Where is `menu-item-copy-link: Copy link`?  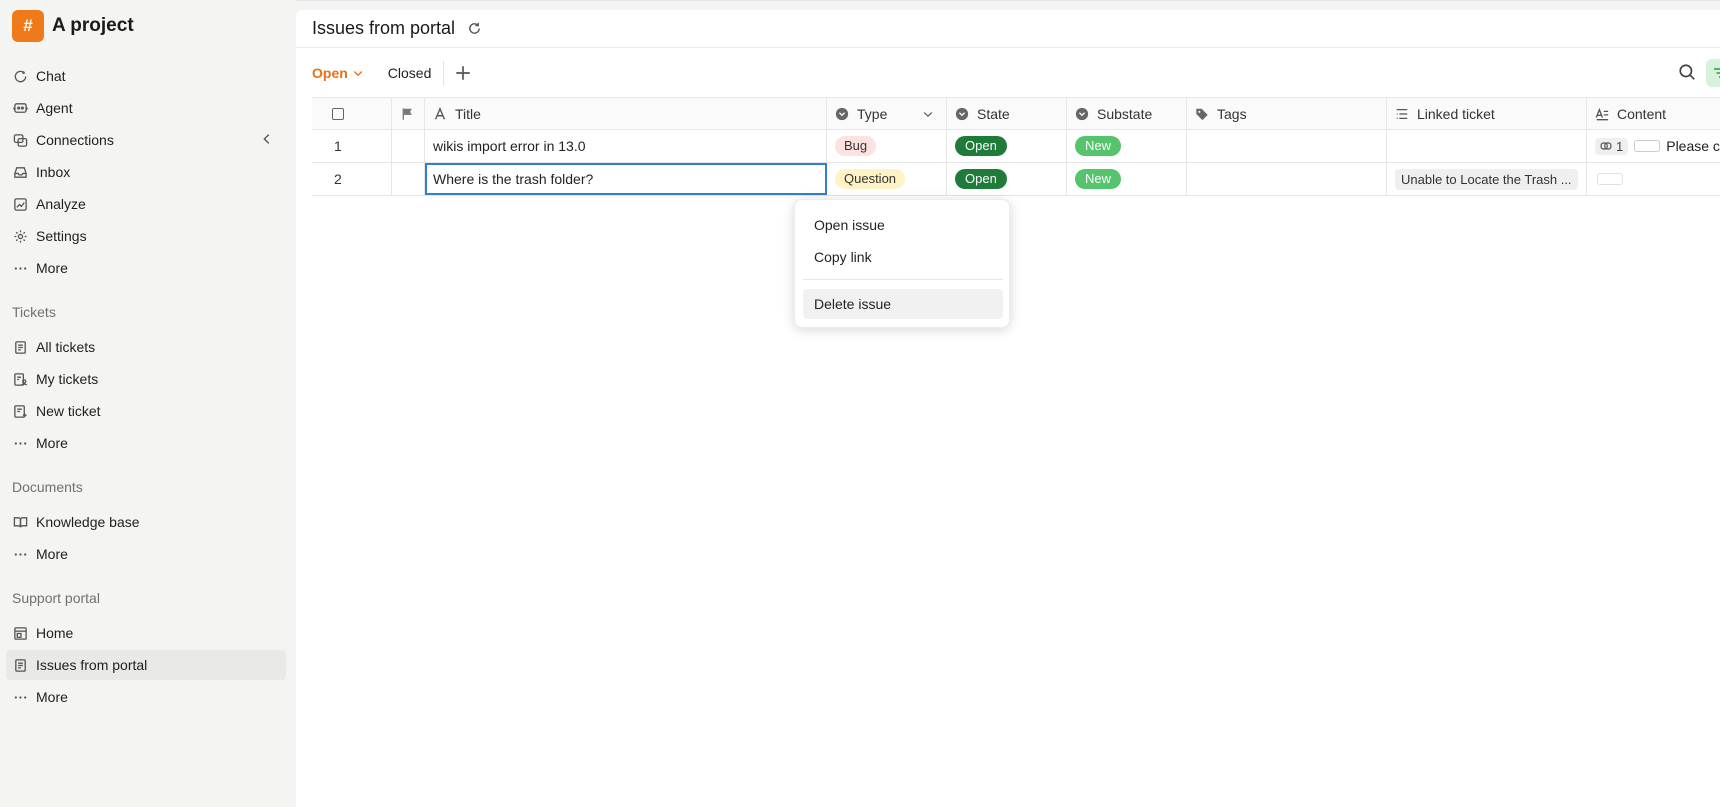 menu-item-copy-link: Copy link is located at coordinates (903, 257).